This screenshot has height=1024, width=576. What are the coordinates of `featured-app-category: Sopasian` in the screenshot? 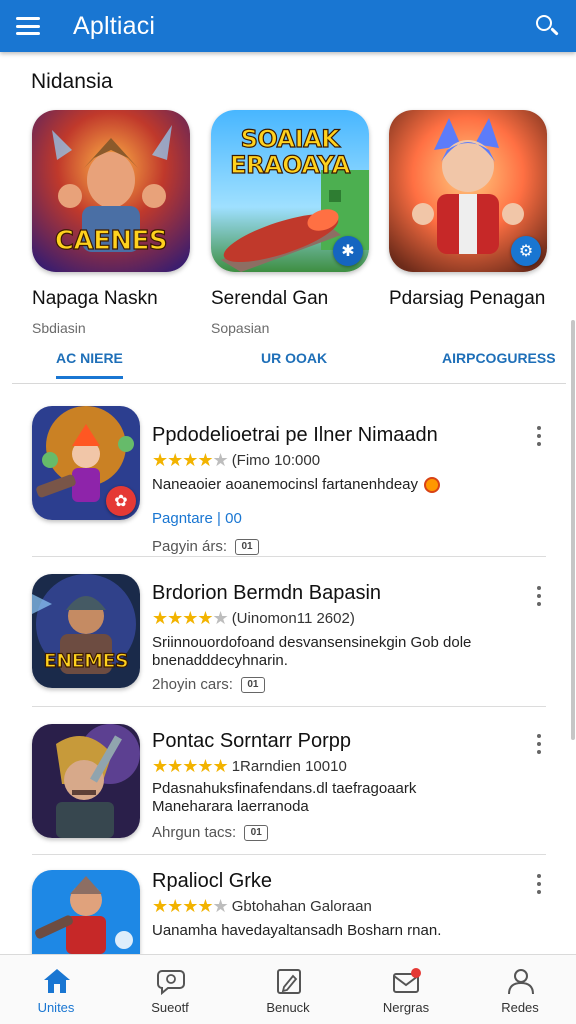 It's located at (240, 328).